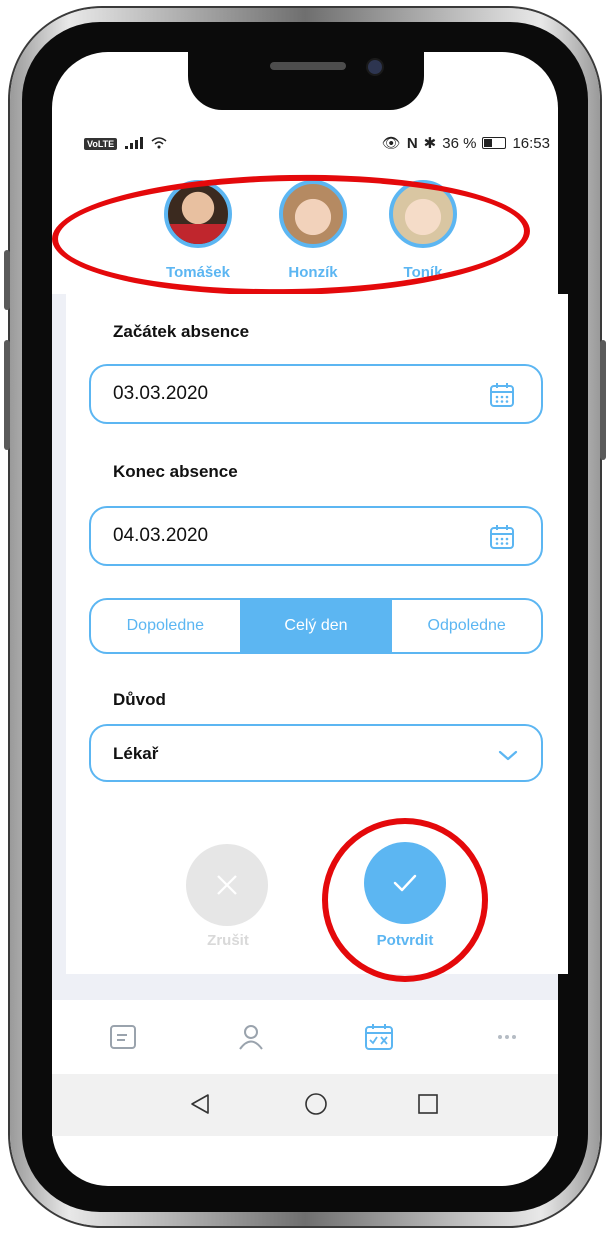 The width and height of the screenshot is (610, 1234). Describe the element at coordinates (428, 1104) in the screenshot. I see `recents-icon` at that location.